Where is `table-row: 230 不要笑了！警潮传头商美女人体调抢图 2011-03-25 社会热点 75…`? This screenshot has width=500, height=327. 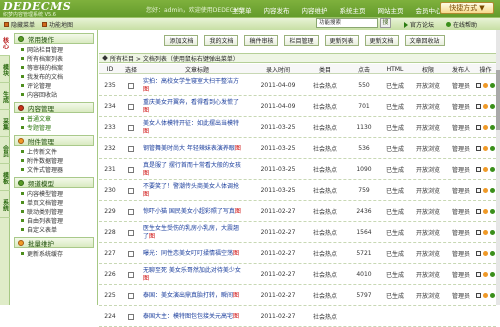
table-row: 230 不要笑了！警潮传头商美女人体调抢图 2011-03-25 社会热点 75… is located at coordinates (297, 190).